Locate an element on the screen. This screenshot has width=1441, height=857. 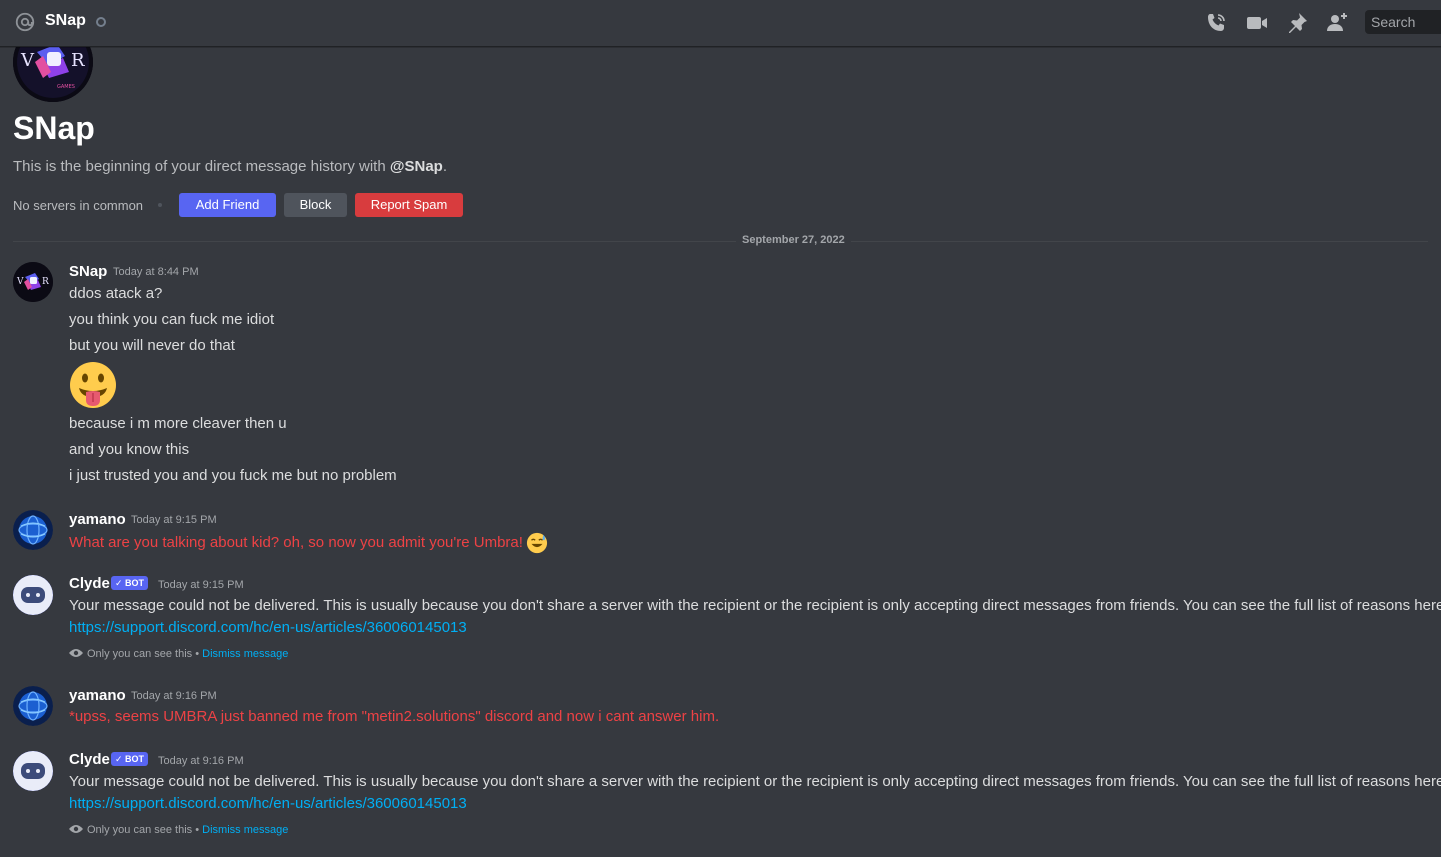
separator-dot is located at coordinates (160, 205).